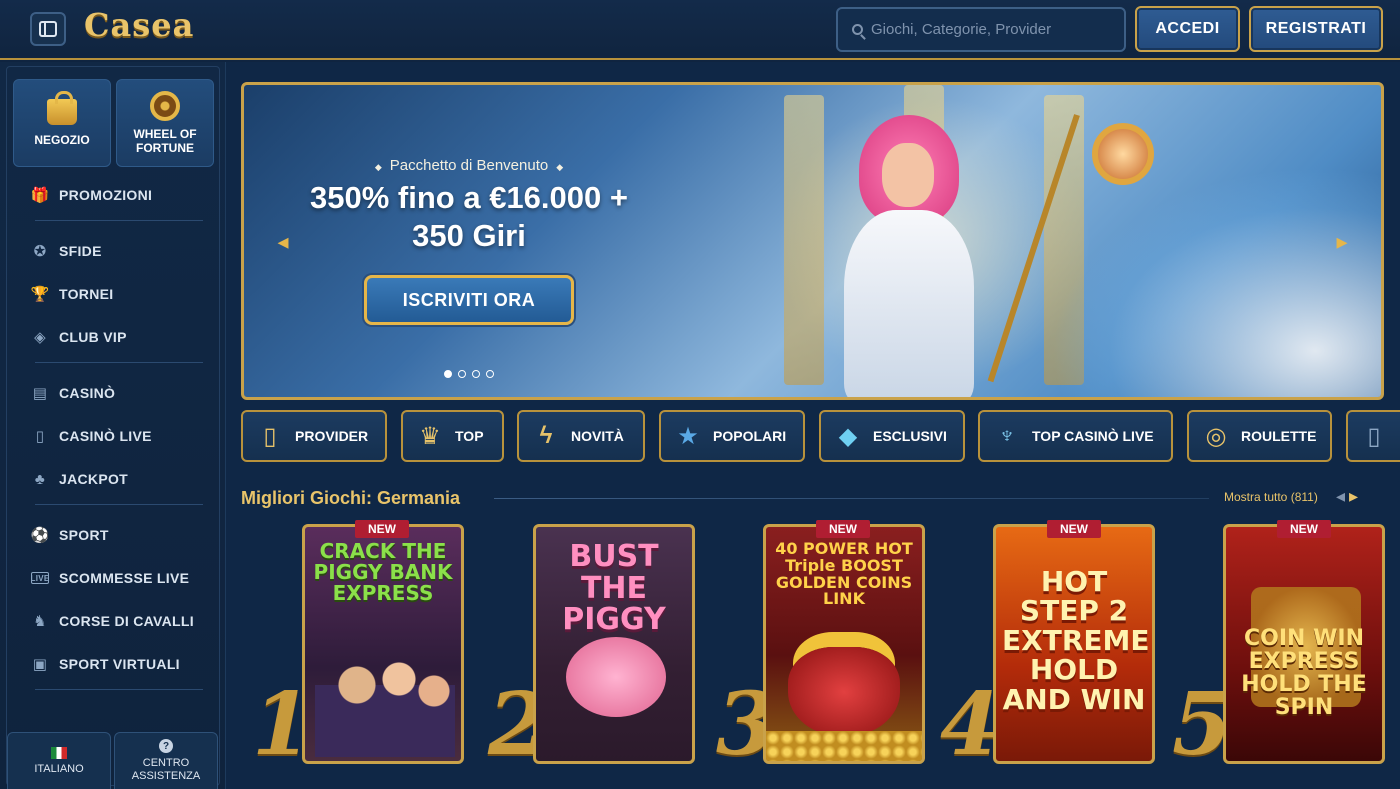  What do you see at coordinates (1074, 644) in the screenshot?
I see `game-card: HOT STEP 2 EXTREME HOLD AND WIN` at bounding box center [1074, 644].